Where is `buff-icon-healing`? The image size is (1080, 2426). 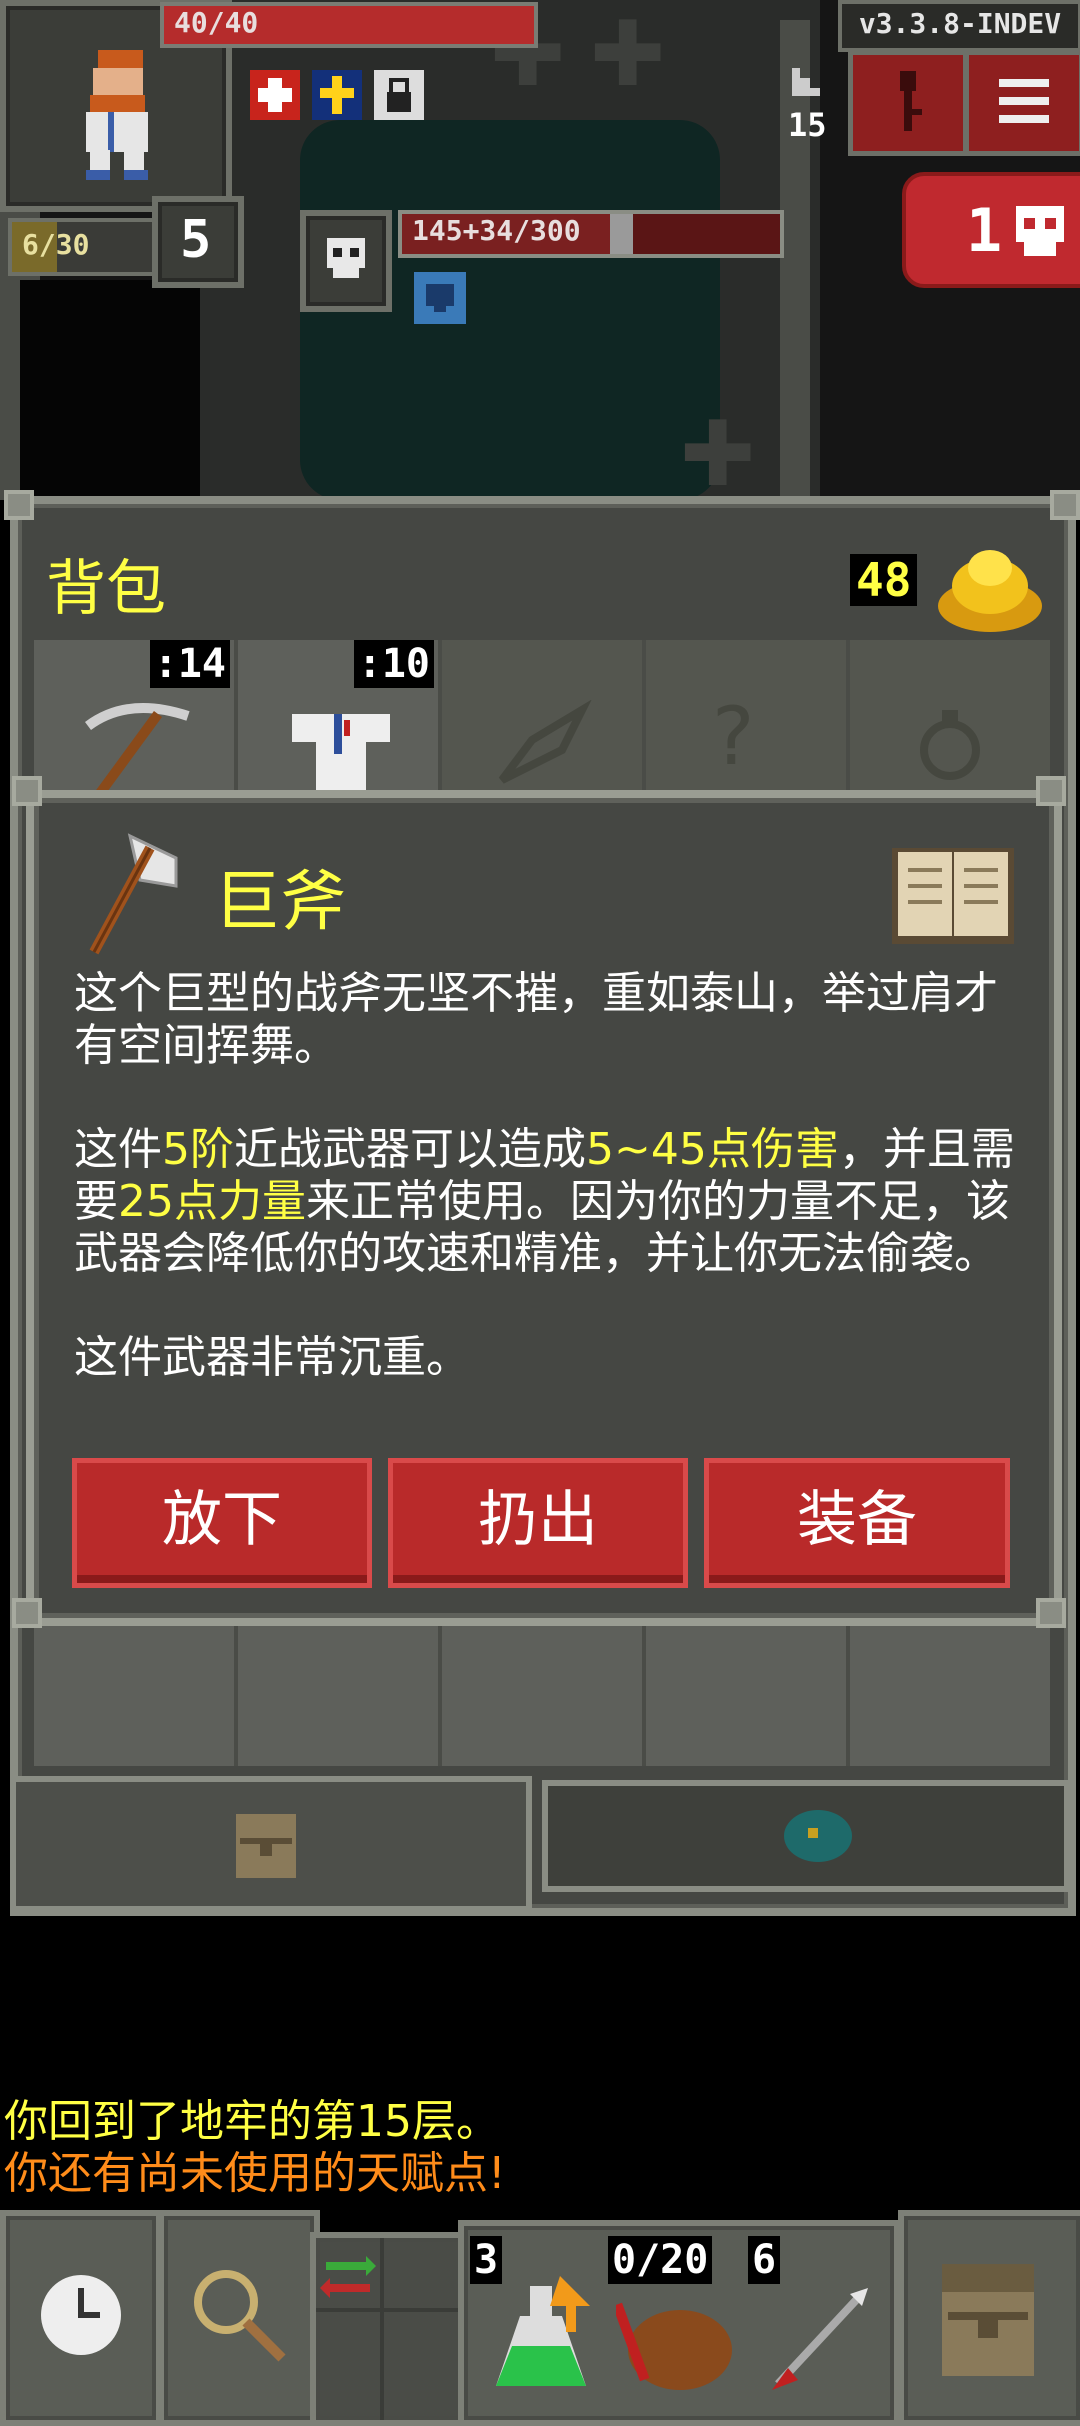
buff-icon-healing is located at coordinates (275, 95).